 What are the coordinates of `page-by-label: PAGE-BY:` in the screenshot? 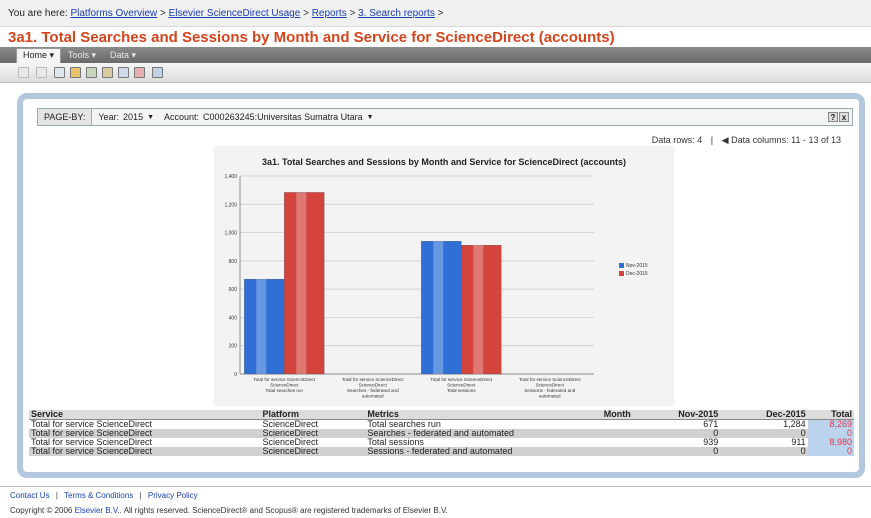 It's located at (65, 117).